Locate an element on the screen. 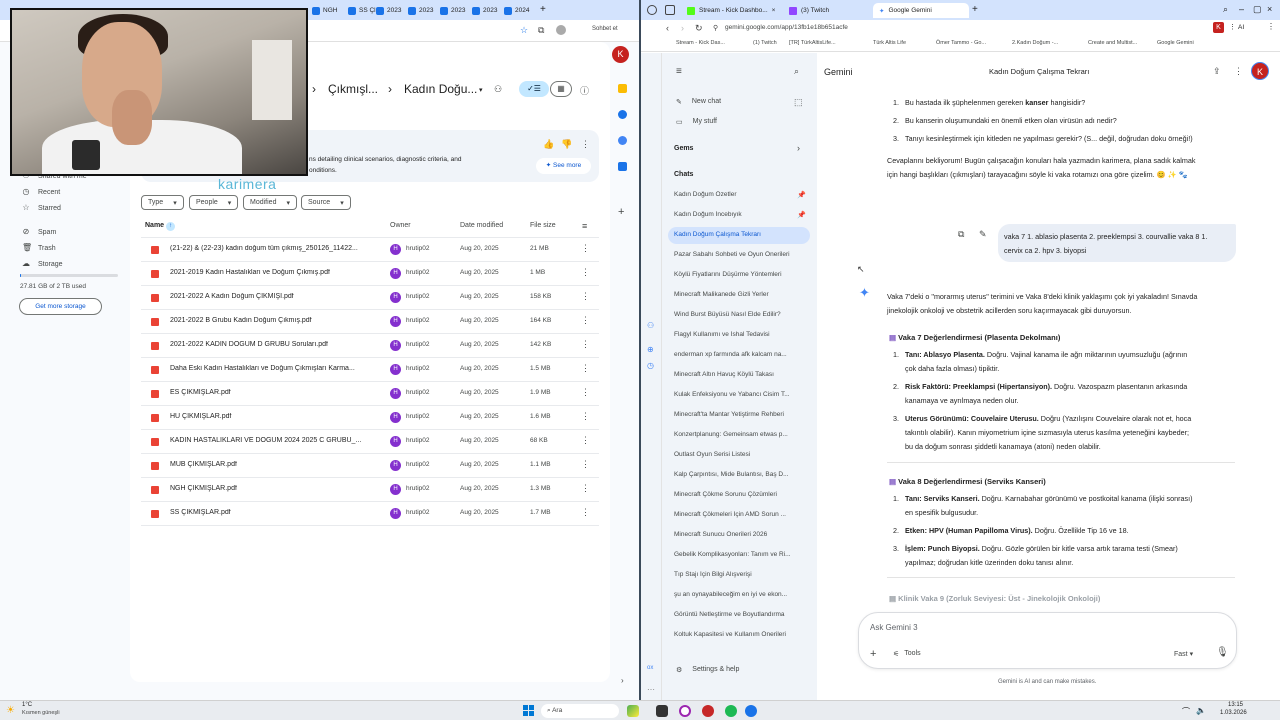 Image resolution: width=1280 pixels, height=720 pixels. chat-list-item: Minecraft Sunucu Önerileri 2026 is located at coordinates (741, 534).